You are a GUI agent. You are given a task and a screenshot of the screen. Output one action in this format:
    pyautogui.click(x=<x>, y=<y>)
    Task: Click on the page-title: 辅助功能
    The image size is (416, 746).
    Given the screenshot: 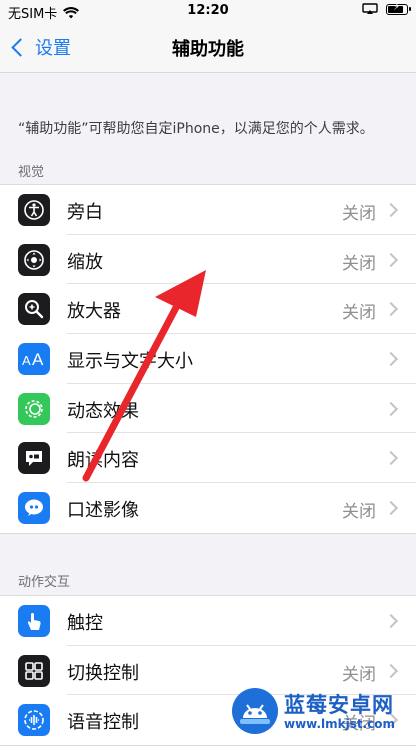 What is the action you would take?
    pyautogui.click(x=208, y=49)
    